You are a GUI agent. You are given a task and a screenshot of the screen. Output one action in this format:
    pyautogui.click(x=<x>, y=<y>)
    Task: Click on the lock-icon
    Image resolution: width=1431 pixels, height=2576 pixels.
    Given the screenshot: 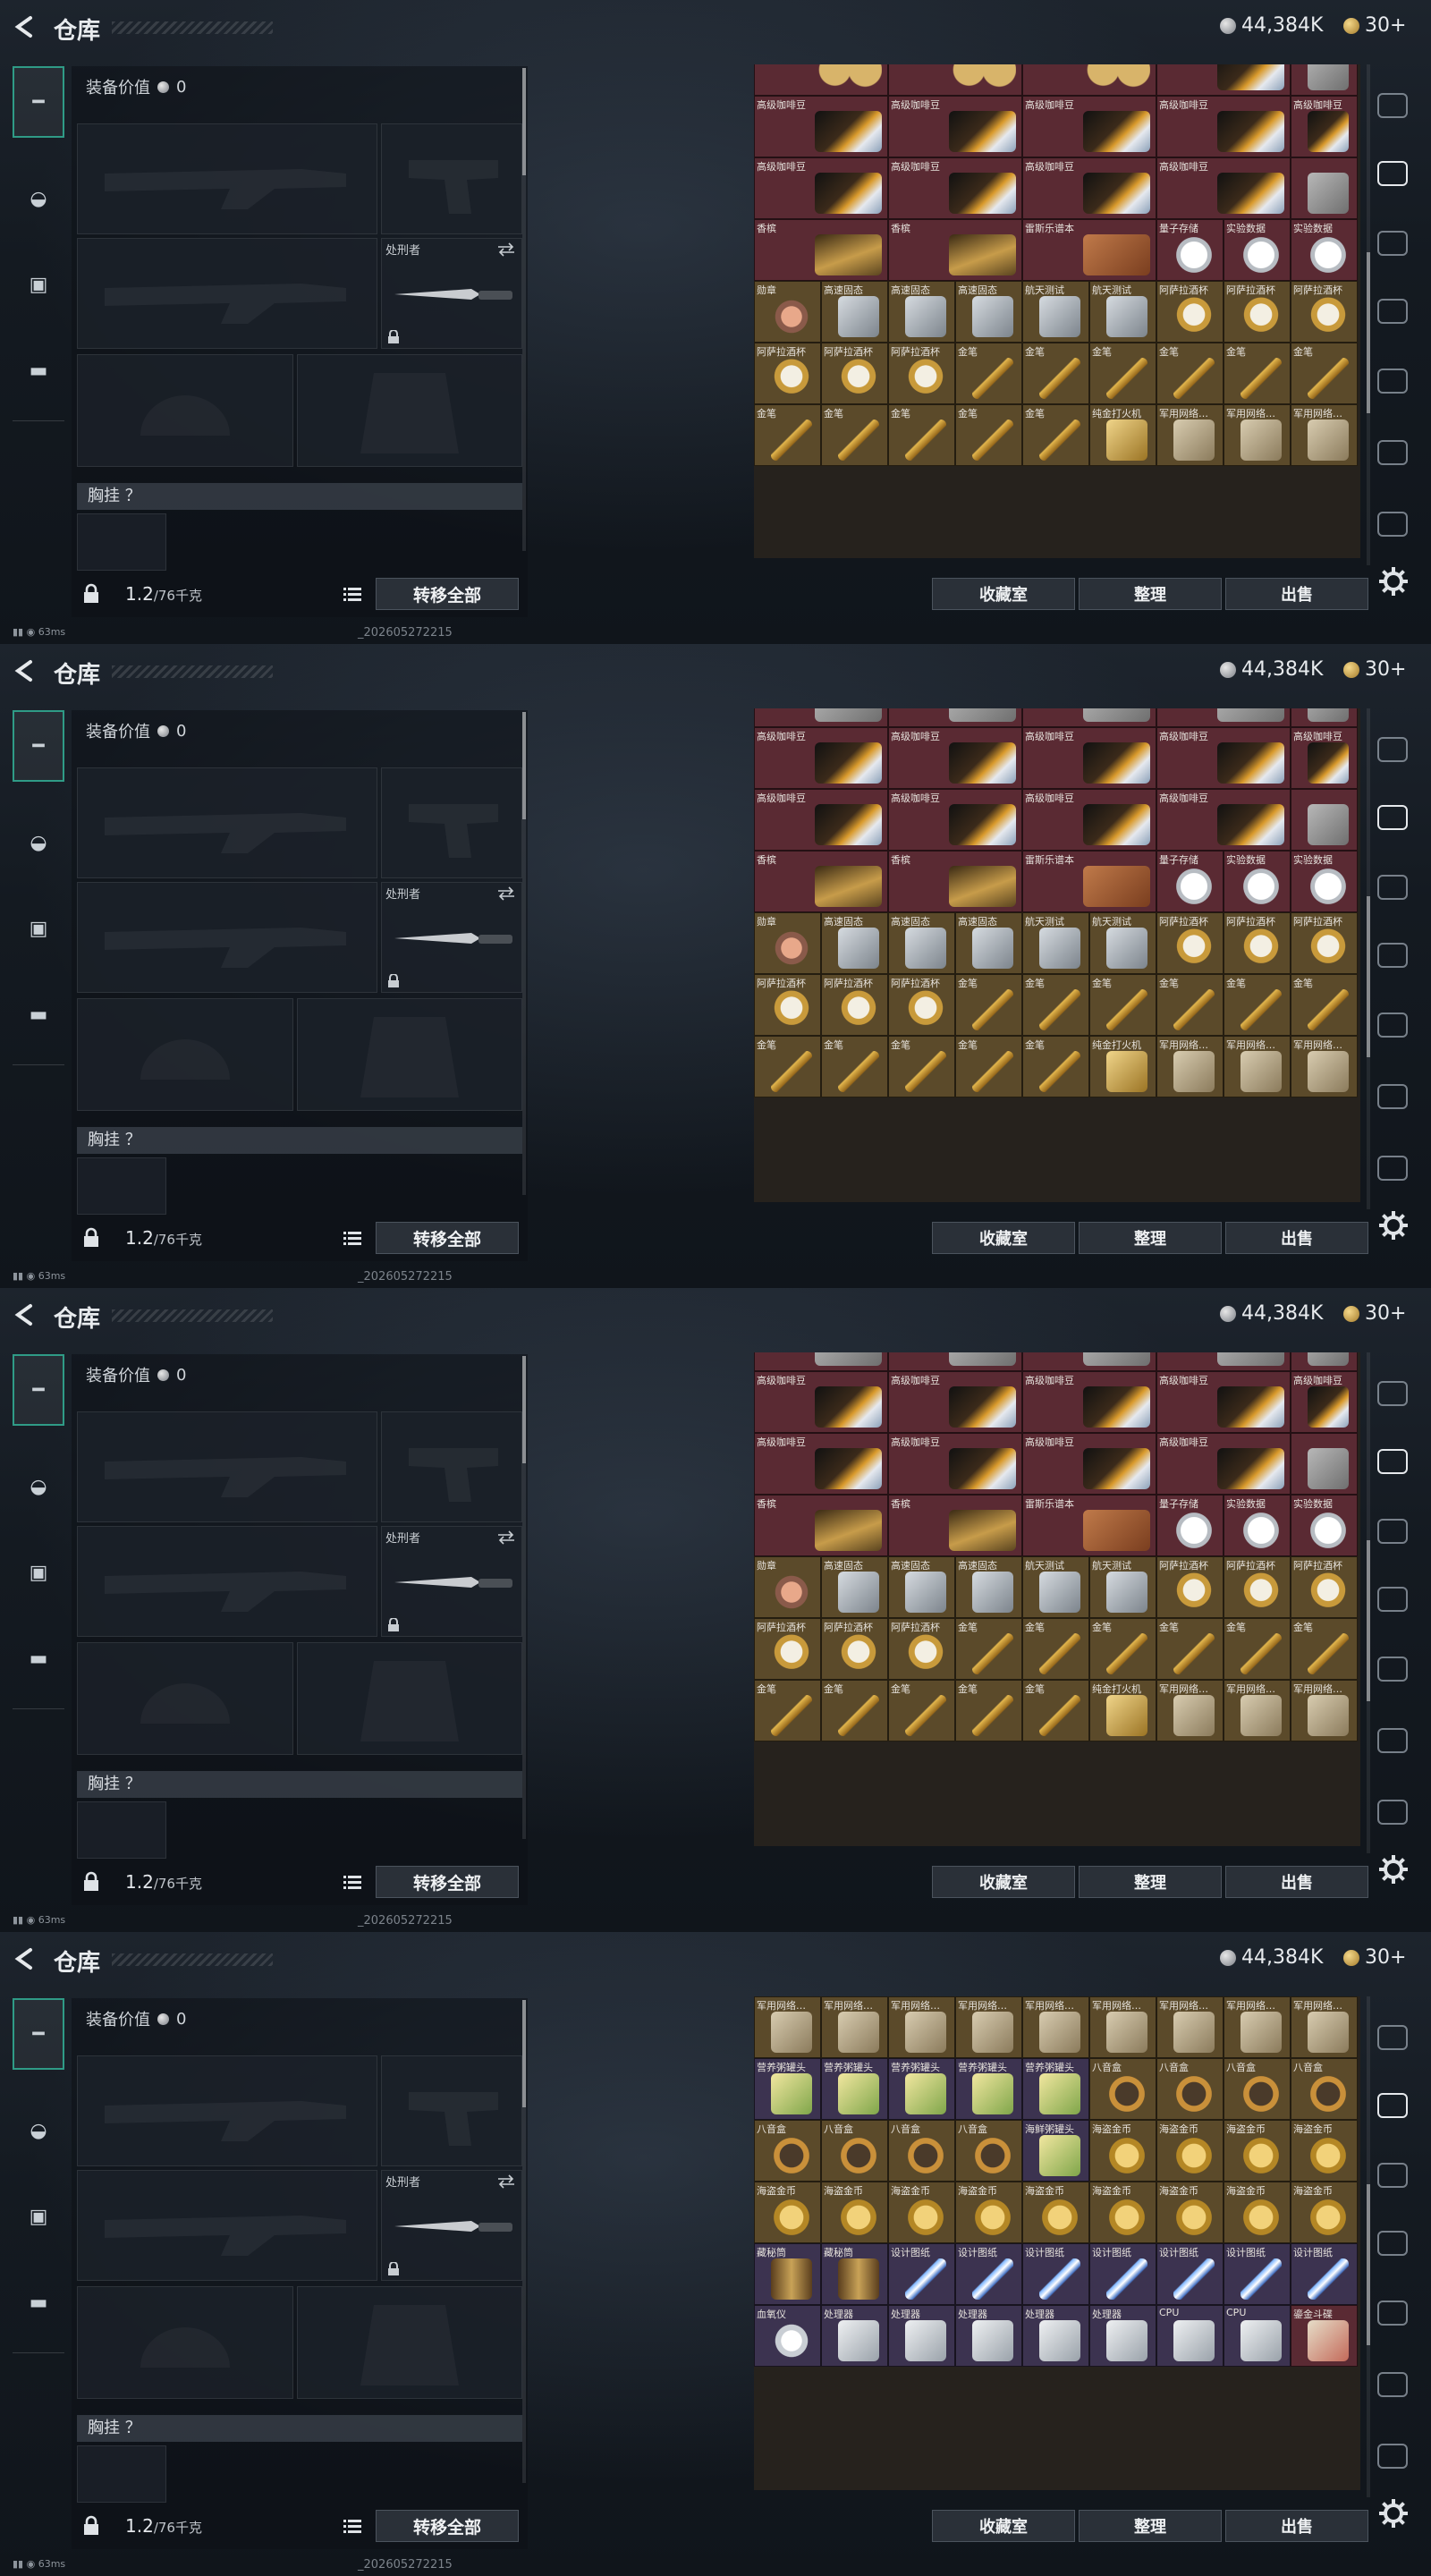 What is the action you would take?
    pyautogui.click(x=91, y=2526)
    